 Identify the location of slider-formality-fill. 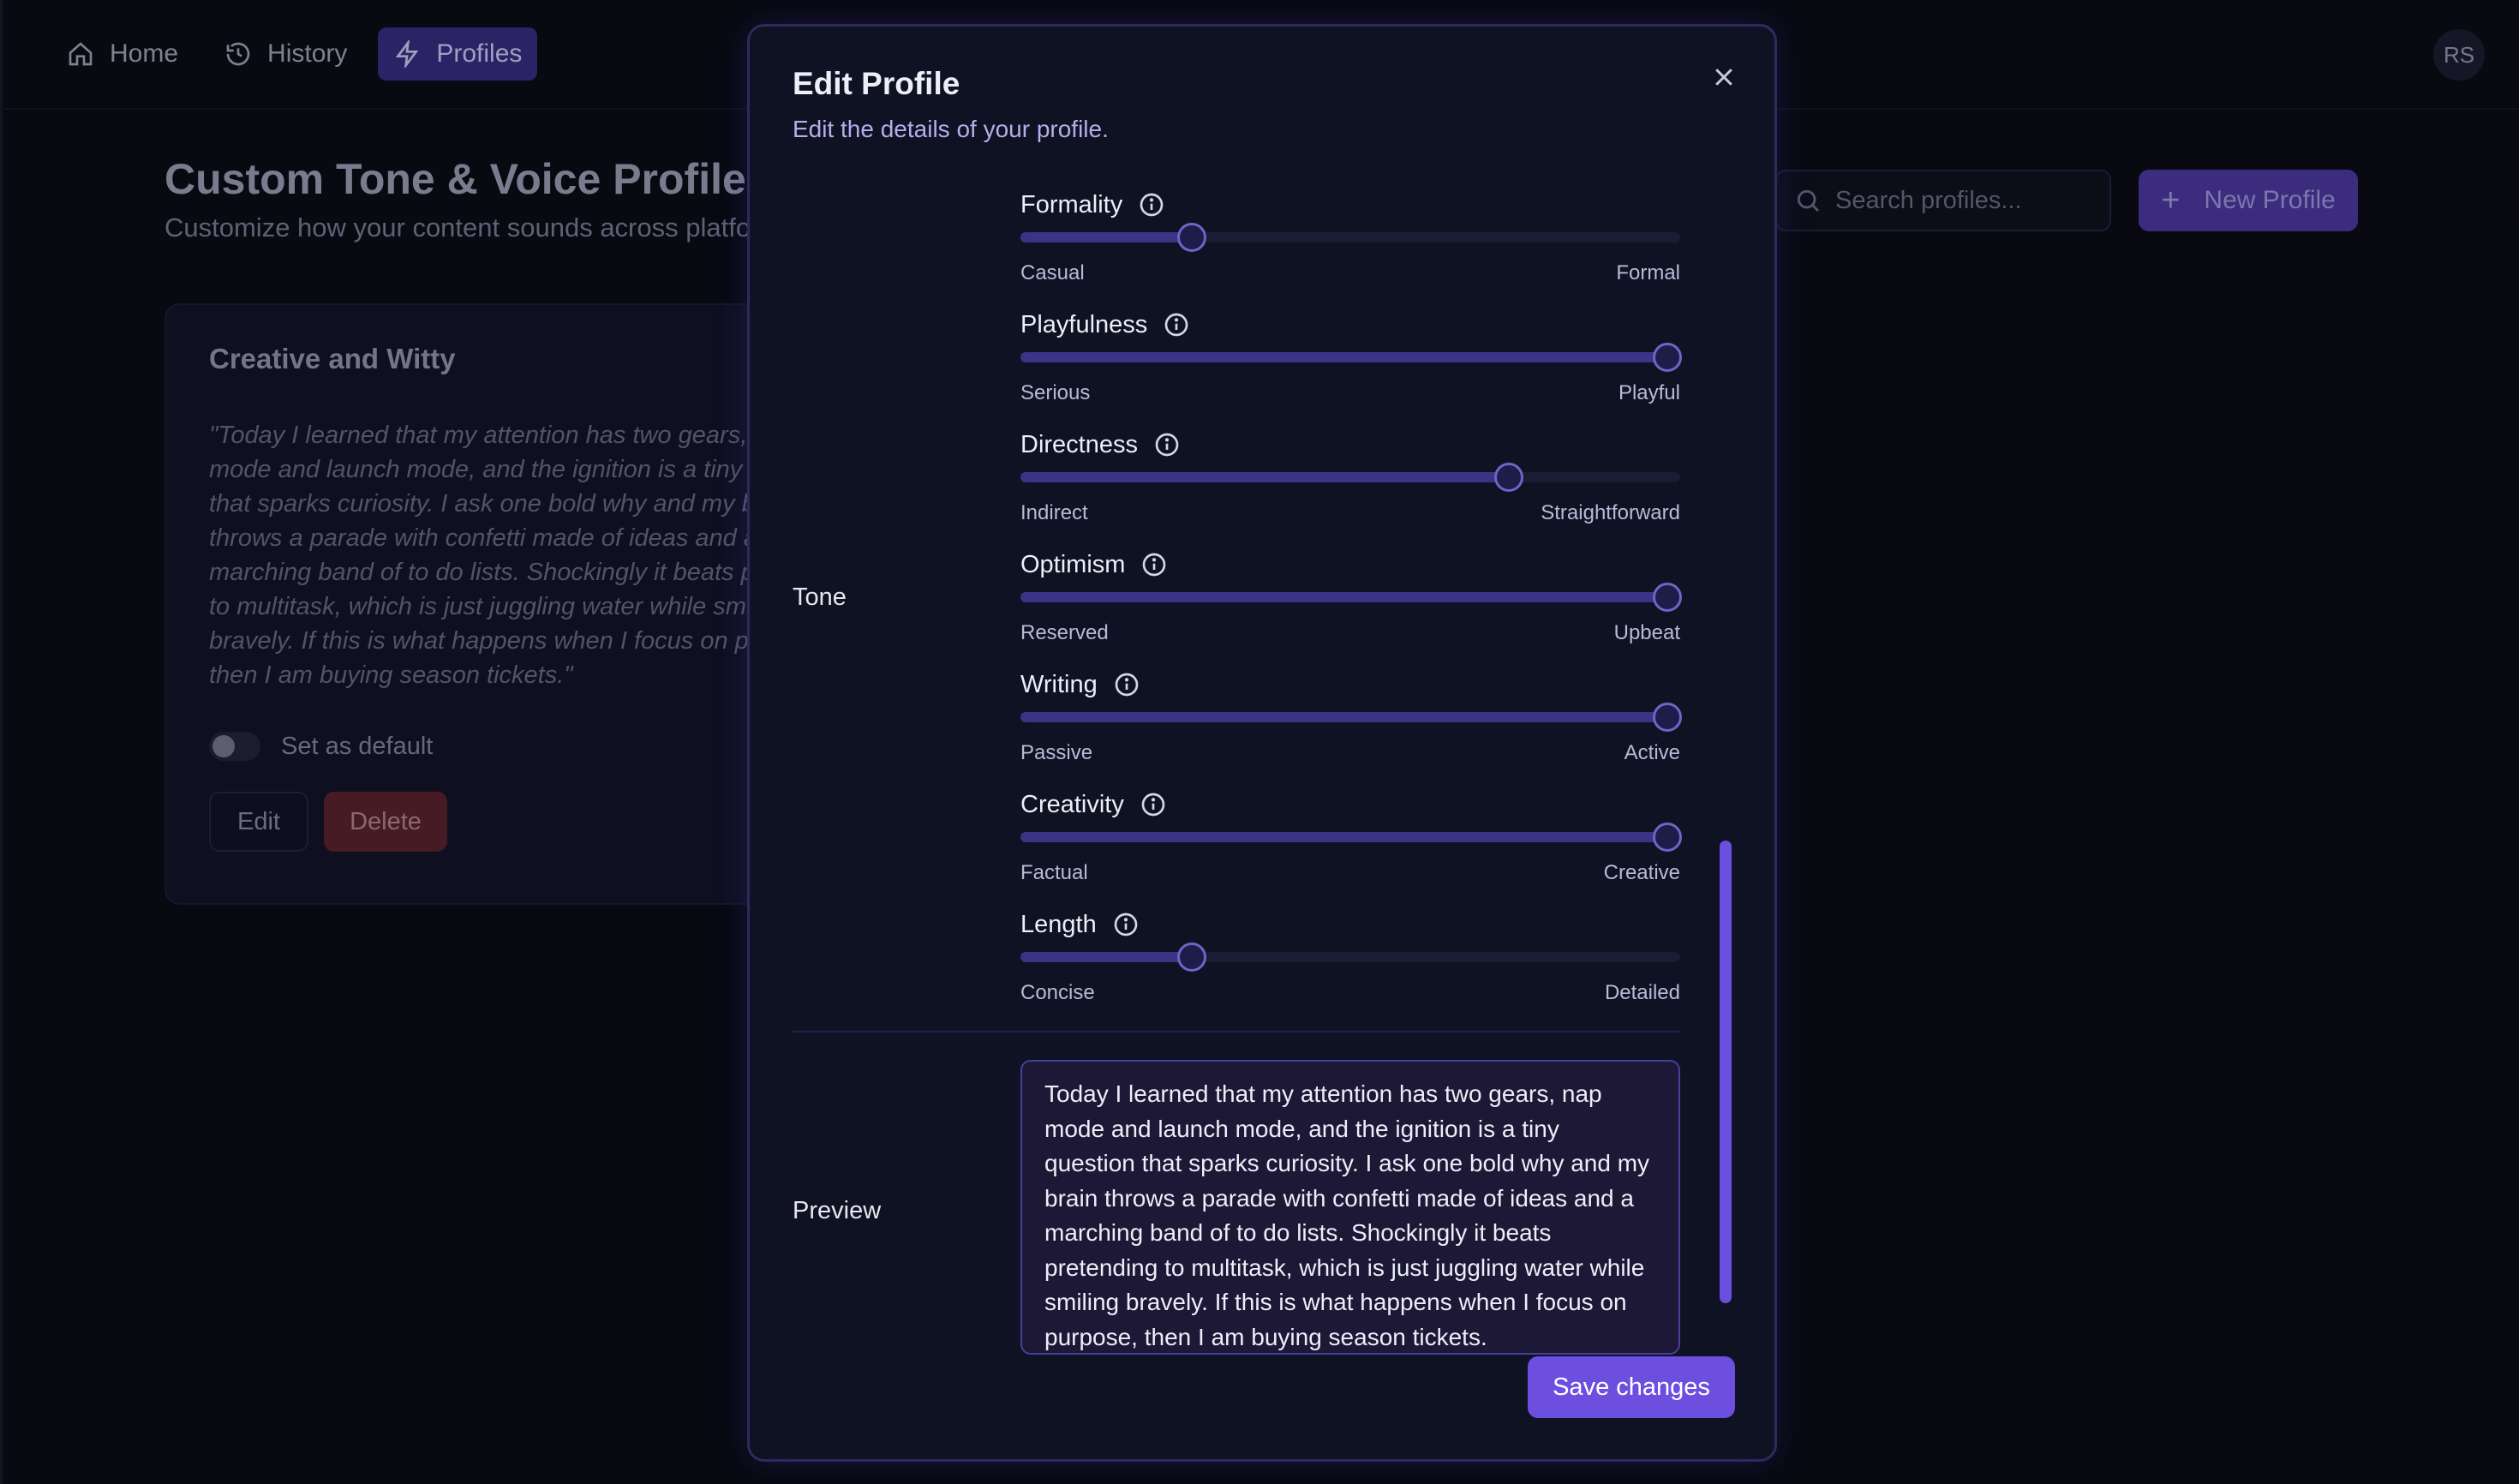
(1106, 237).